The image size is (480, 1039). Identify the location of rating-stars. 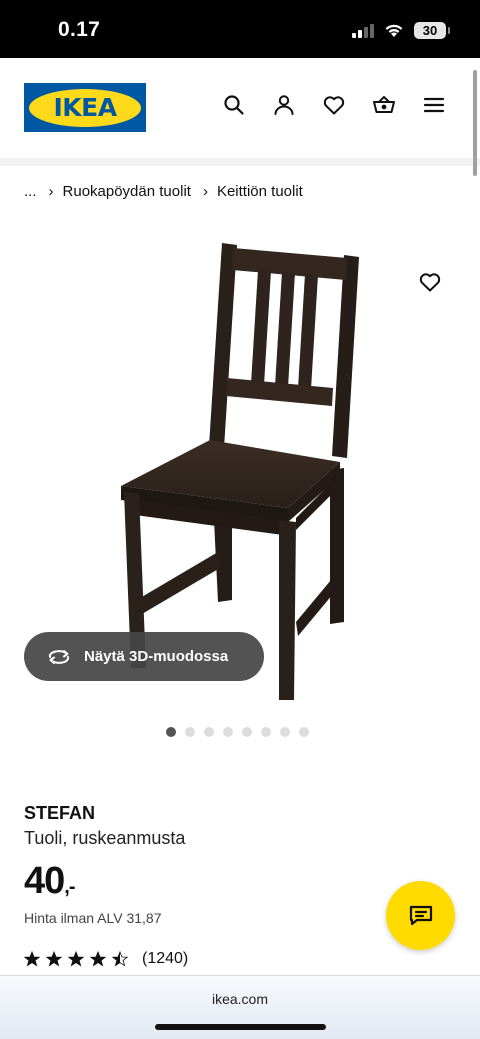
(79, 959).